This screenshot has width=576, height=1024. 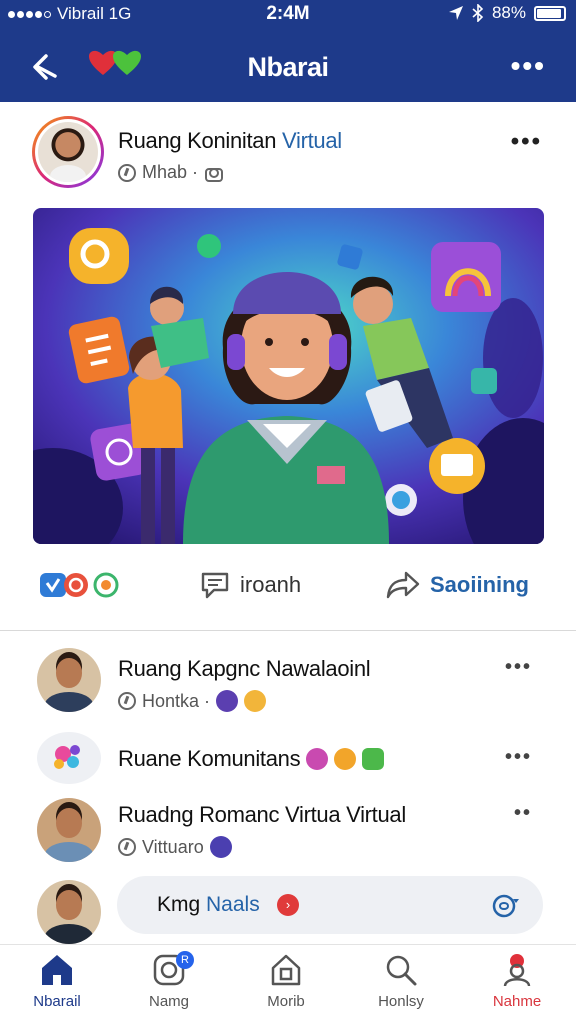 I want to click on battery-icon, so click(x=550, y=13).